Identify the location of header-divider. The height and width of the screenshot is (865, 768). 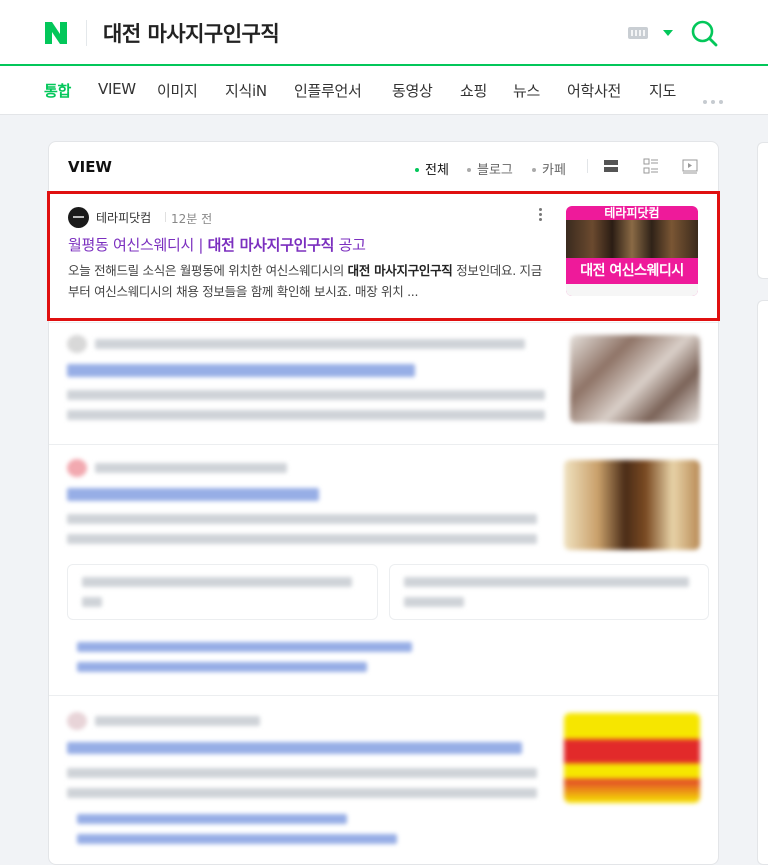
(86, 33).